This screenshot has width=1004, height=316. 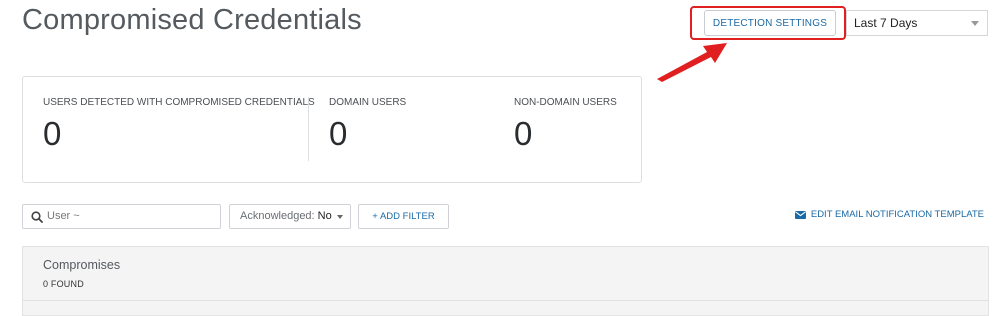 What do you see at coordinates (403, 216) in the screenshot?
I see `add-filter-button: + ADD FILTER` at bounding box center [403, 216].